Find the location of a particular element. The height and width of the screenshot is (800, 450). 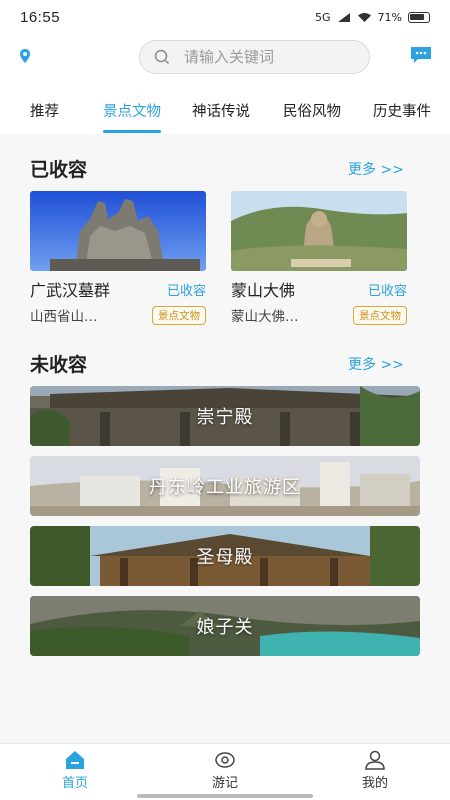

category-tabs: 推荐 景点文物 神话传说 民俗风物 历史事件 is located at coordinates (225, 110).